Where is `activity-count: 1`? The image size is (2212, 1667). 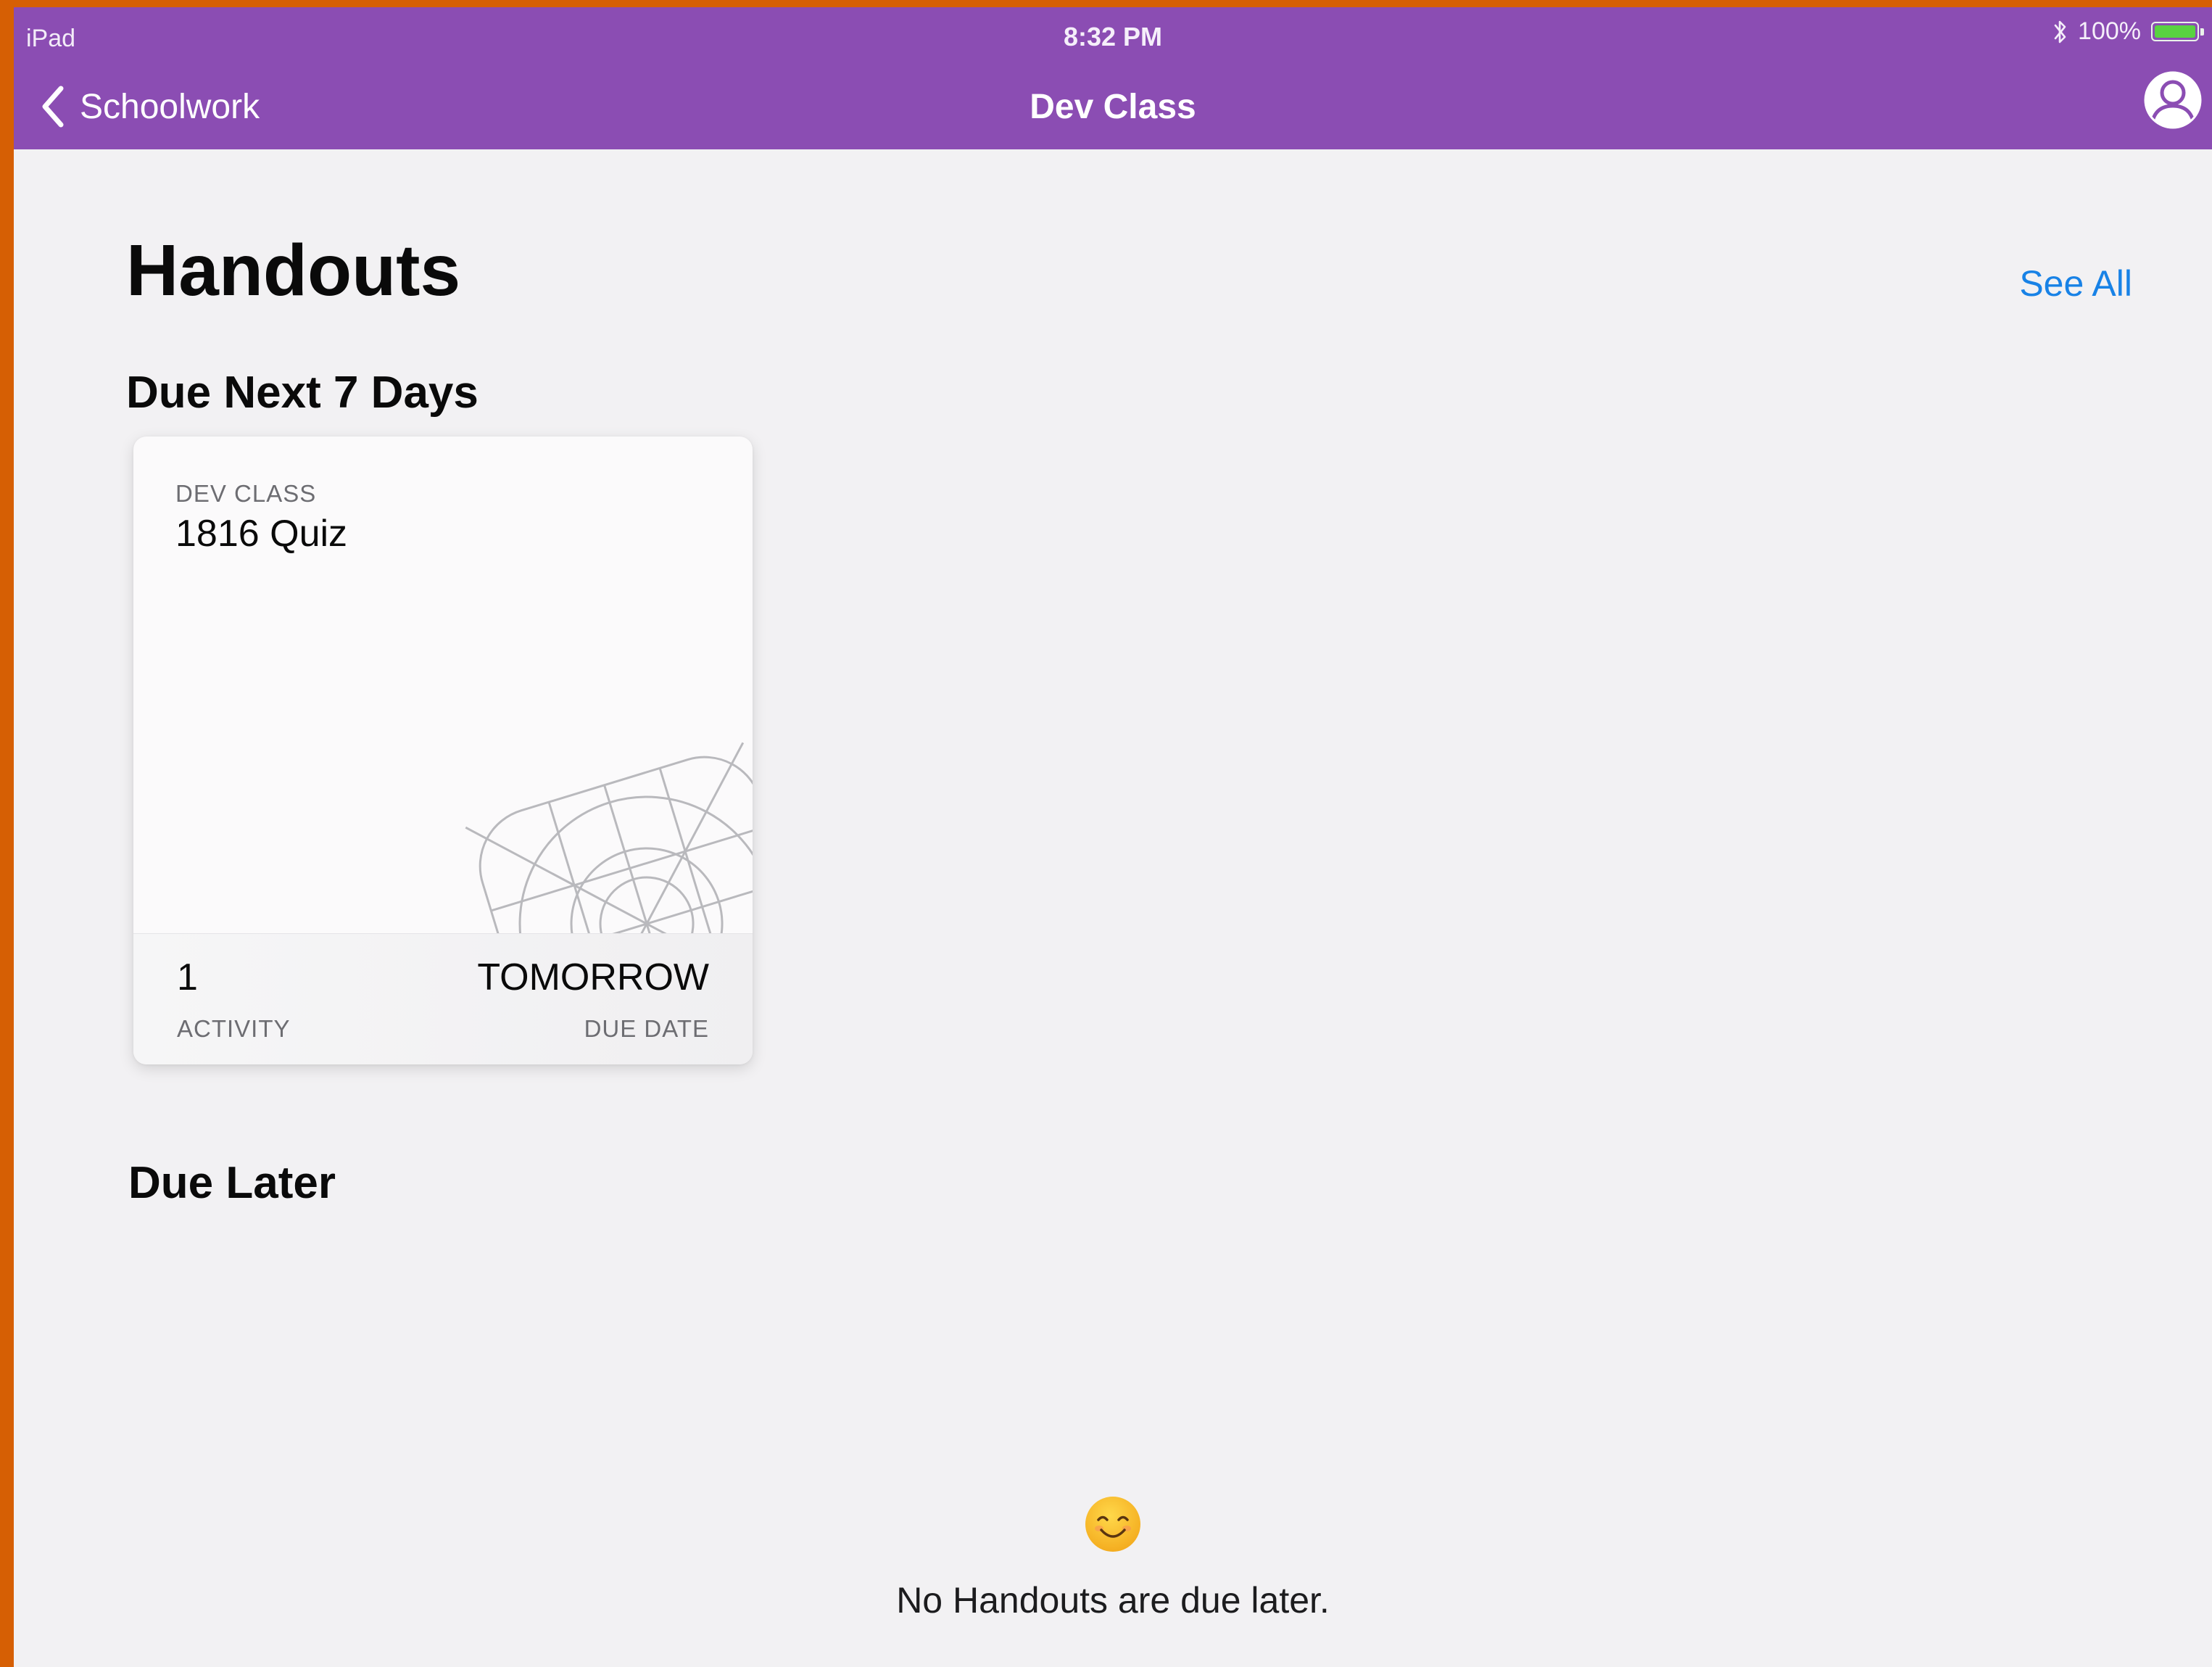
activity-count: 1 is located at coordinates (187, 977).